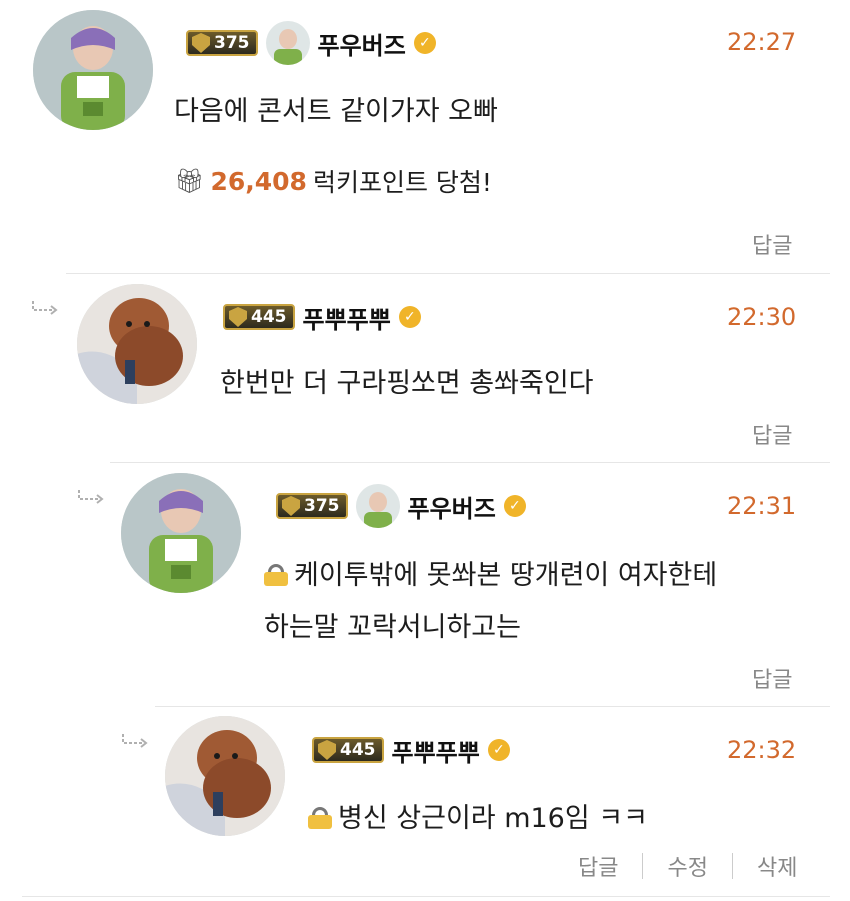 The height and width of the screenshot is (901, 850). Describe the element at coordinates (491, 601) in the screenshot. I see `comment-text: 케이투밖에 못쏴본 땅개련이 여자한테 하는말 꼬락서니하고는` at that location.